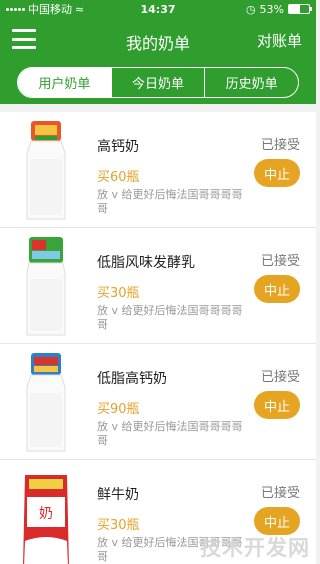 The width and height of the screenshot is (320, 564). I want to click on item-quantity: 买60瓶, so click(118, 177).